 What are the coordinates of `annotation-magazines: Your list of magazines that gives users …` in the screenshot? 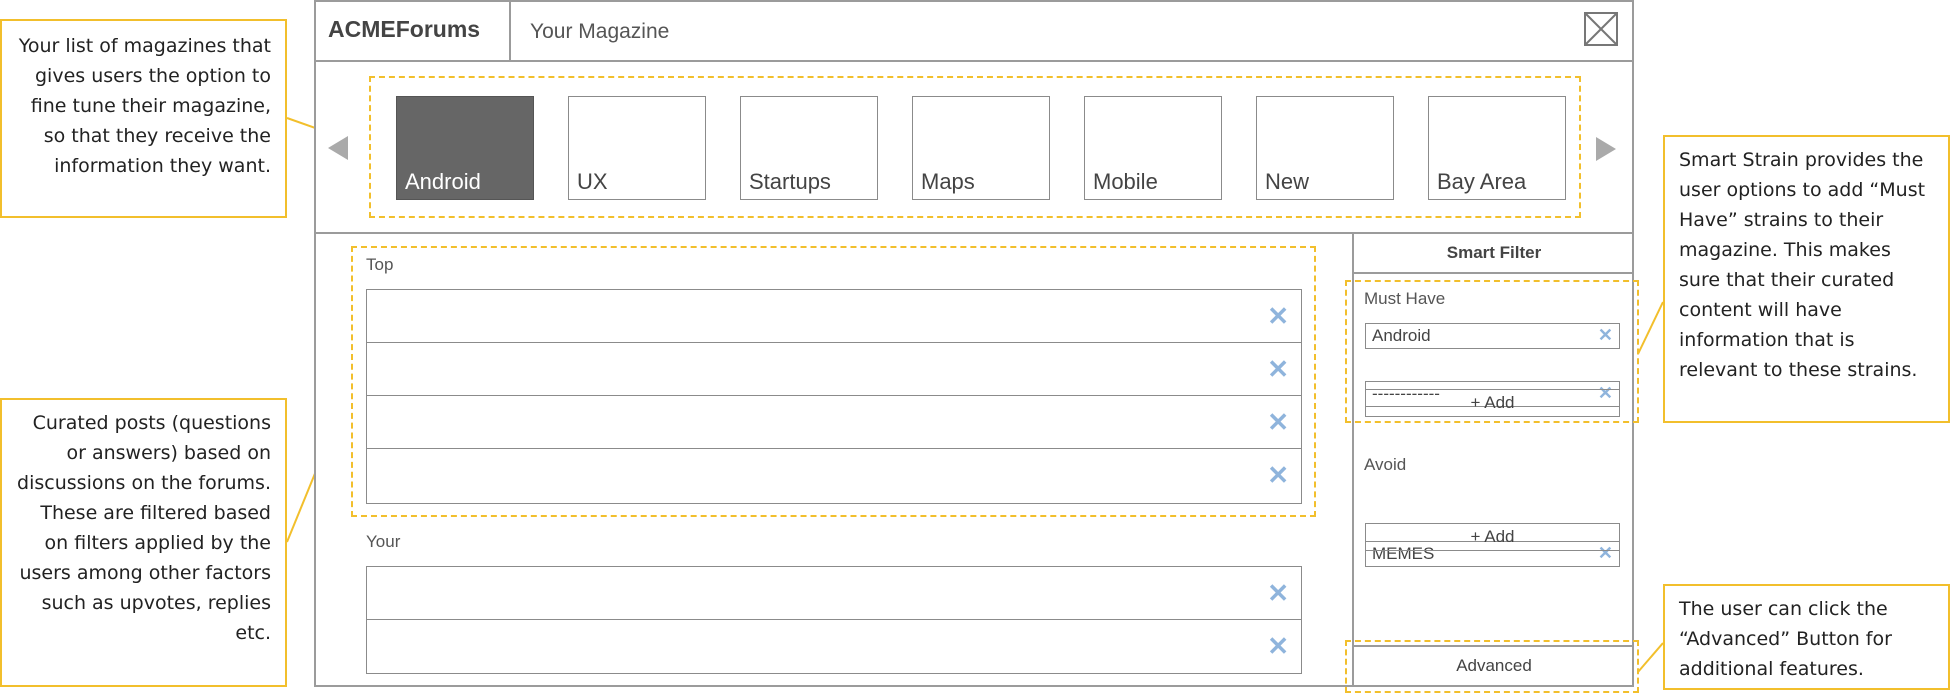 It's located at (143, 118).